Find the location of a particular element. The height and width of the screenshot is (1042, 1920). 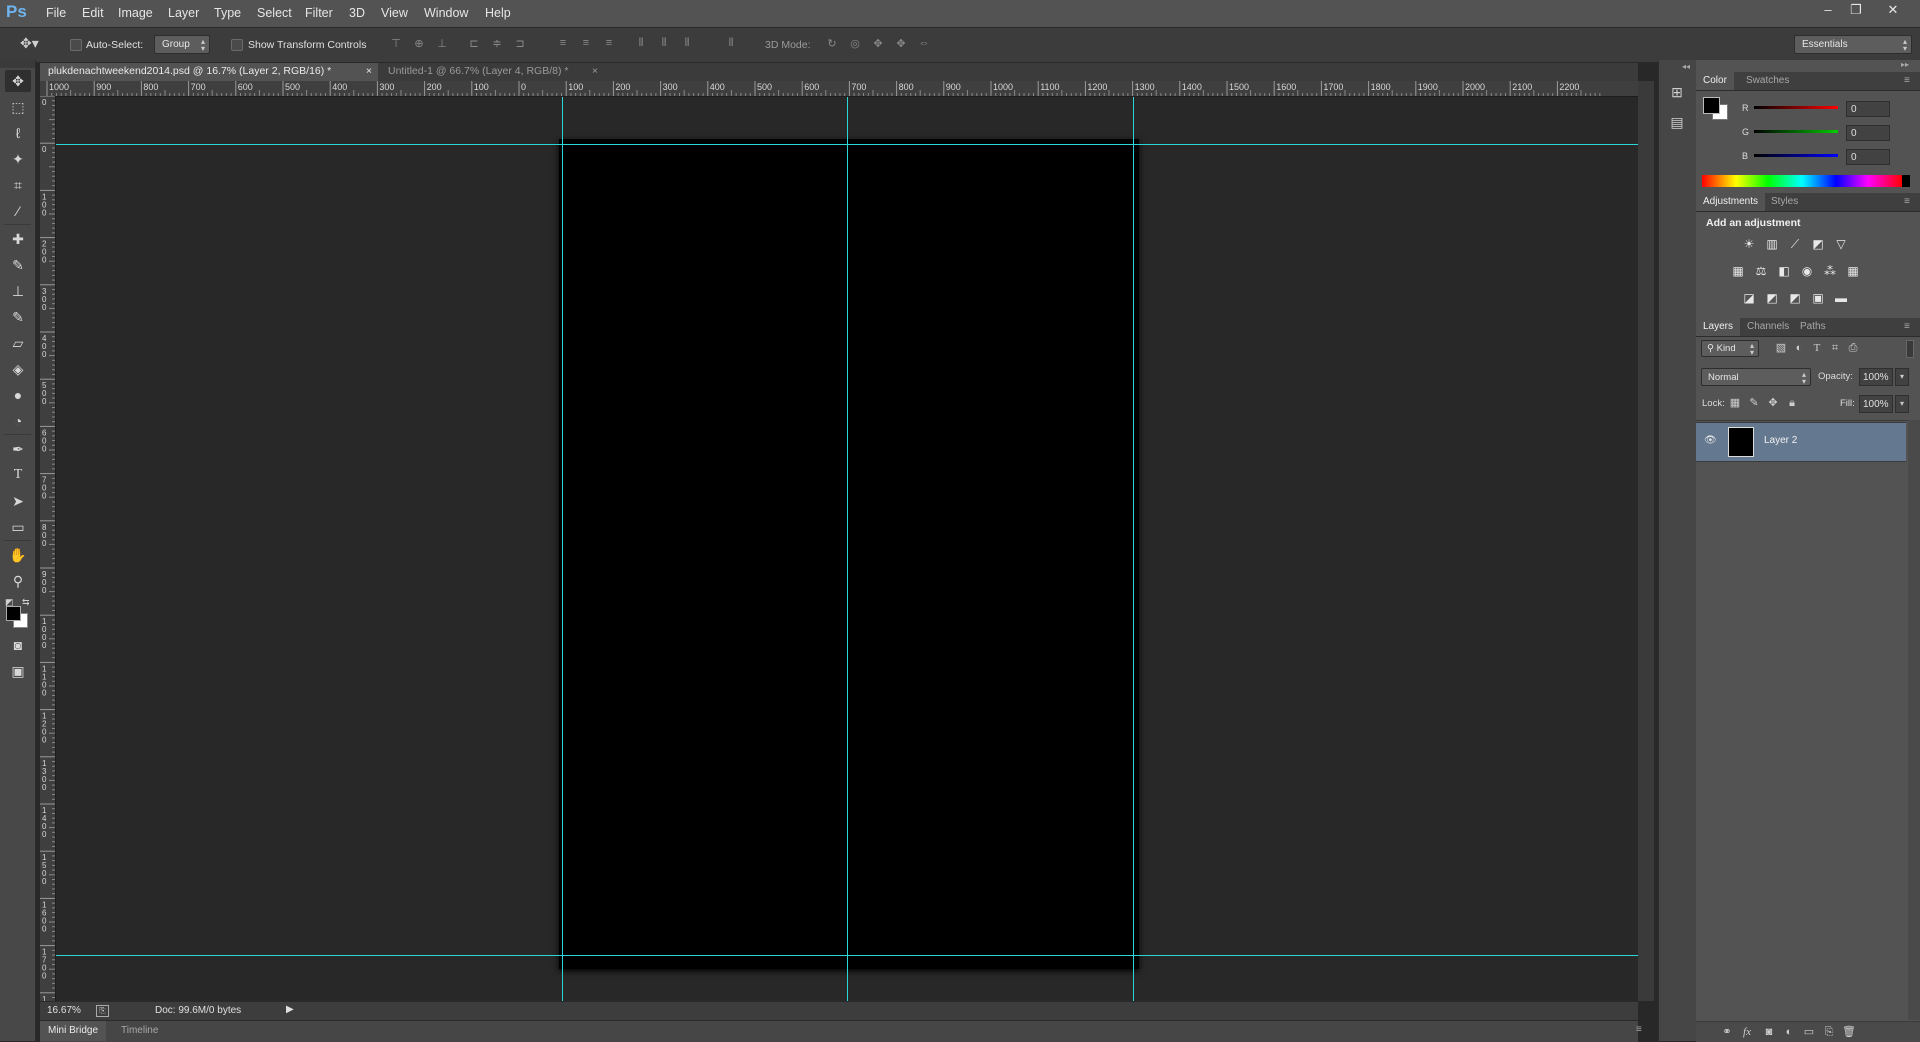

lock-position-icon: ✥ is located at coordinates (1773, 403).